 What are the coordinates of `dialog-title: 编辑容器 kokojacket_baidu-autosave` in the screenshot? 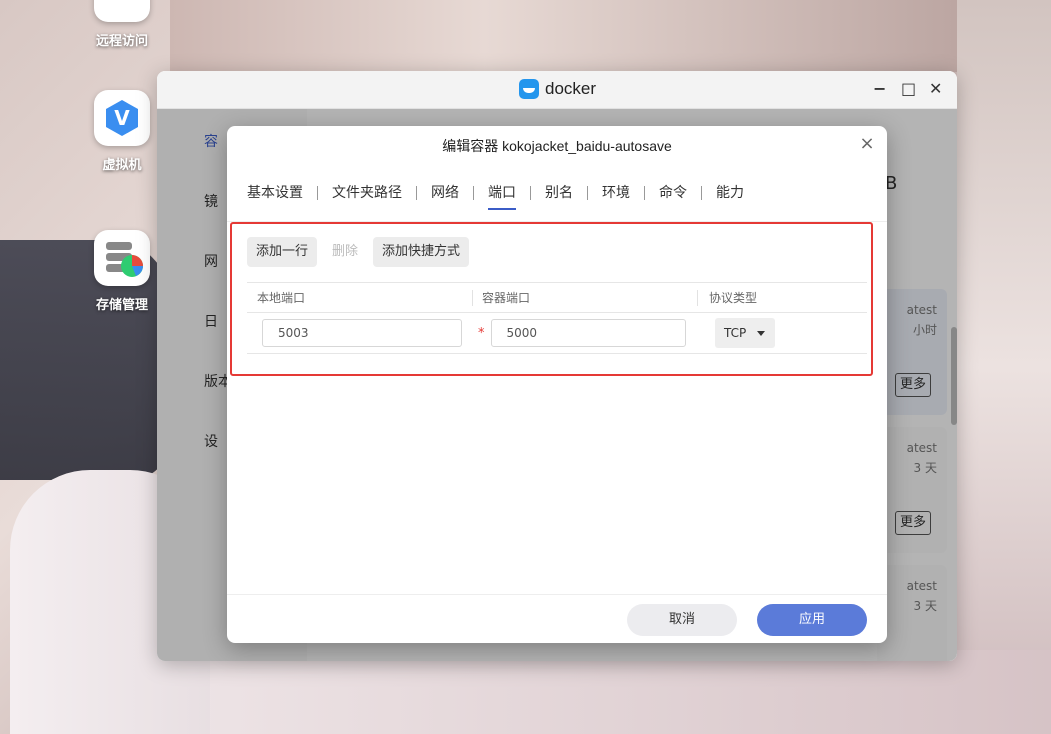 It's located at (557, 146).